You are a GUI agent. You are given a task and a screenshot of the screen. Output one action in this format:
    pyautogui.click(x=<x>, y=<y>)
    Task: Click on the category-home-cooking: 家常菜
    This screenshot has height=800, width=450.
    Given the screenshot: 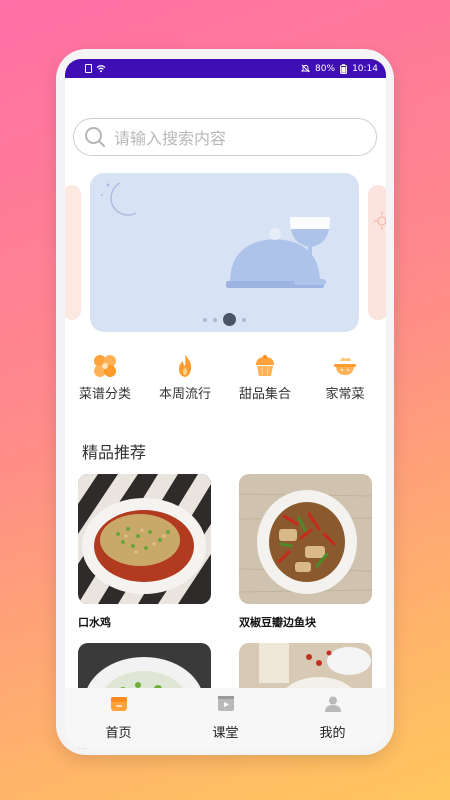 What is the action you would take?
    pyautogui.click(x=345, y=377)
    